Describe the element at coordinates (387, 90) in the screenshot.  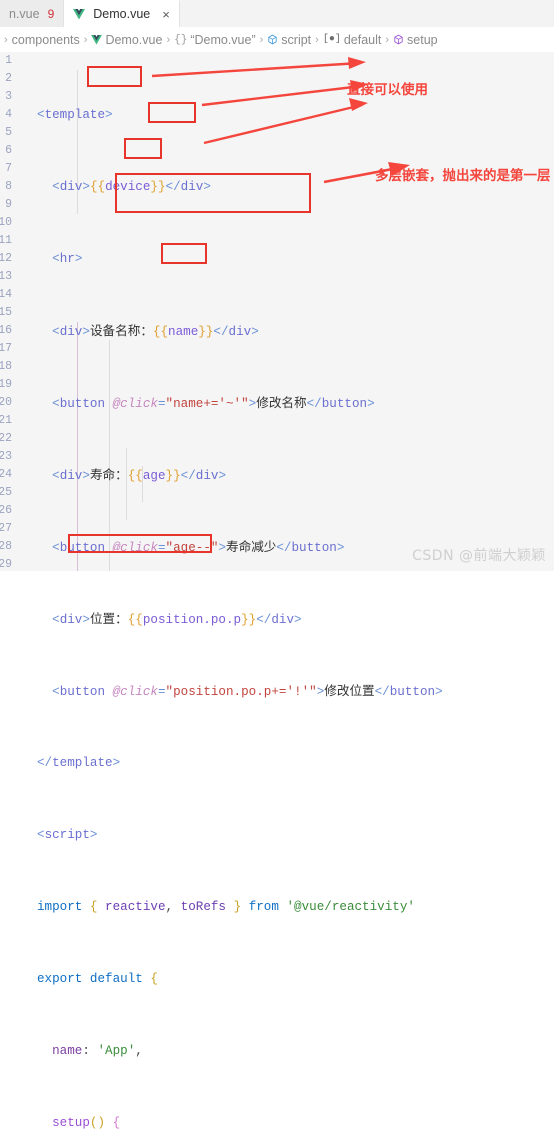
I see `annotation-note-1: 直接可以使用` at that location.